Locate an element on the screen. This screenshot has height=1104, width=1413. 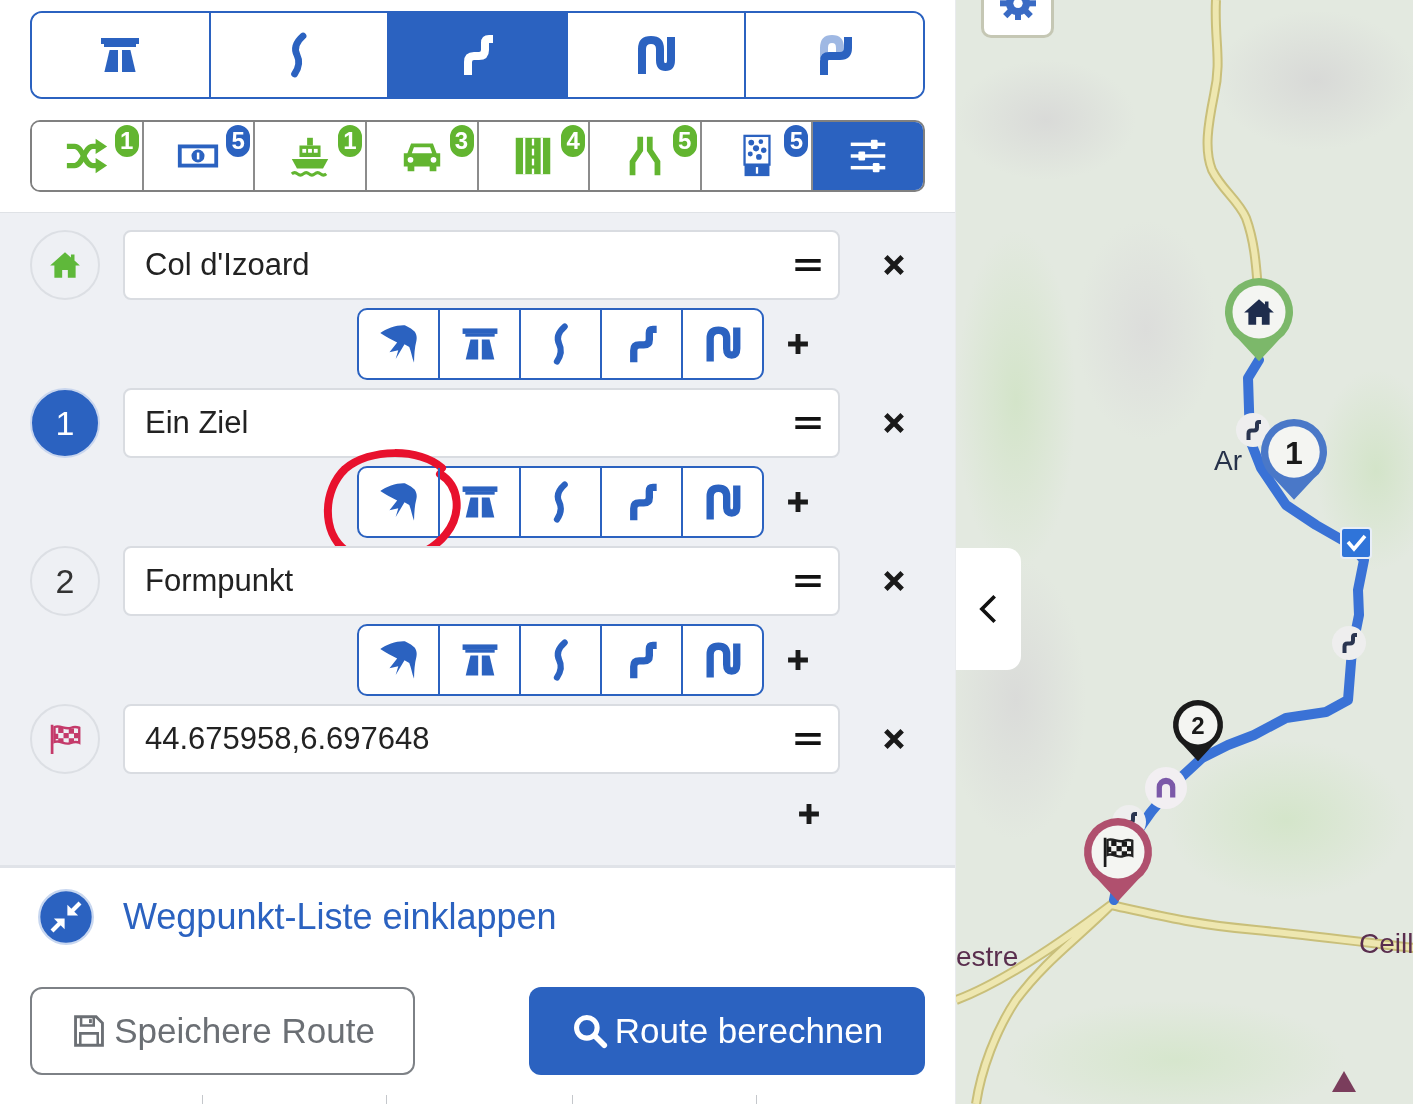
settings-icon is located at coordinates (1017, 10).